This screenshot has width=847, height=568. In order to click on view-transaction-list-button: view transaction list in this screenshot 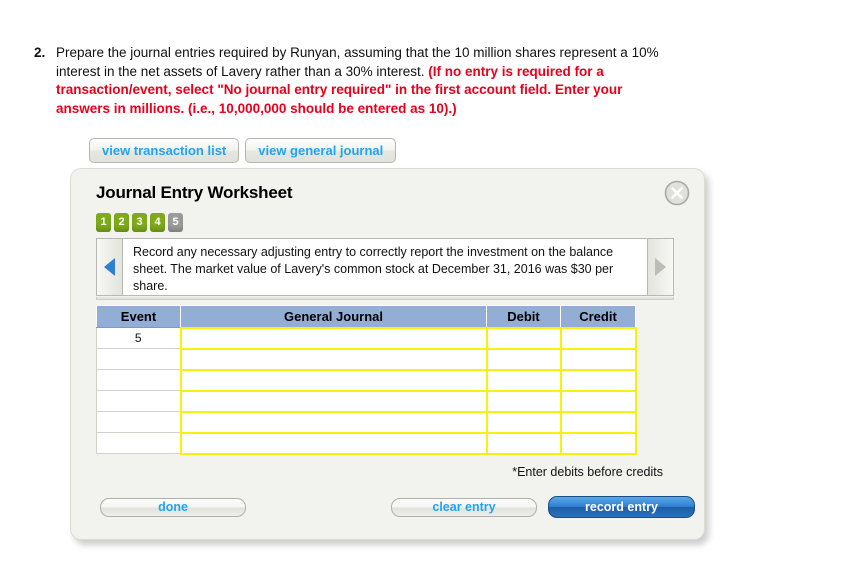, I will do `click(164, 150)`.